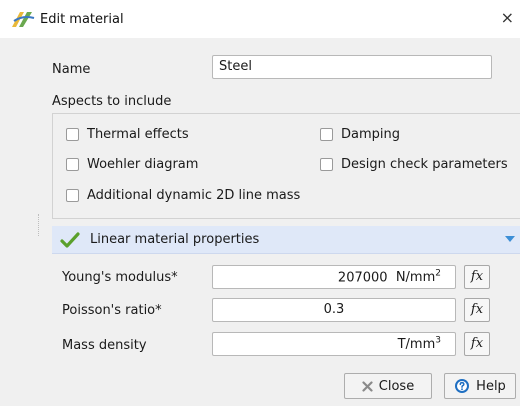 This screenshot has height=406, width=520. What do you see at coordinates (286, 240) in the screenshot?
I see `linear-properties-header: Linear material properties` at bounding box center [286, 240].